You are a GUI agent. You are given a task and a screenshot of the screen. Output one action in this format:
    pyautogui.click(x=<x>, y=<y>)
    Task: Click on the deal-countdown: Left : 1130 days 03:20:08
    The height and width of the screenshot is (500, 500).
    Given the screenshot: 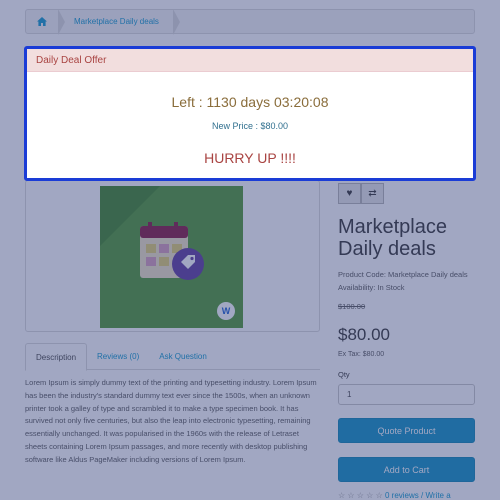 What is the action you would take?
    pyautogui.click(x=250, y=102)
    